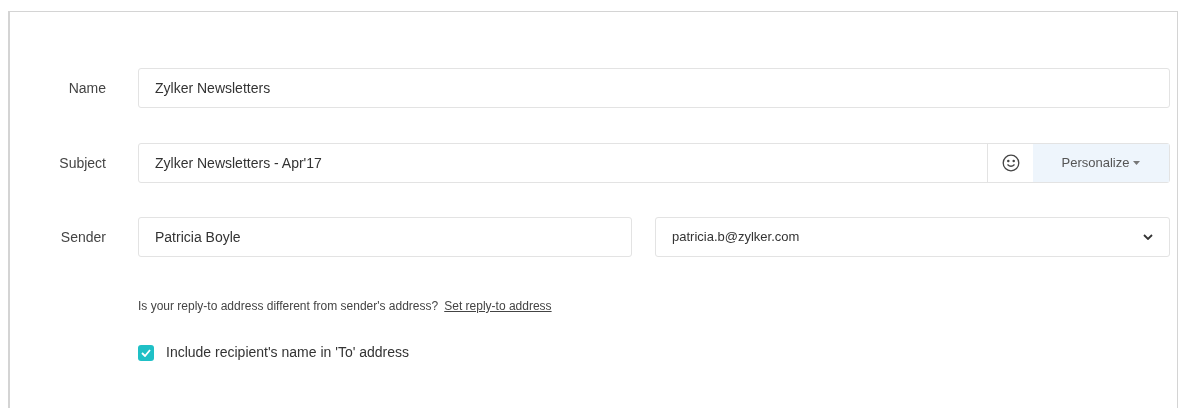 The image size is (1192, 408). Describe the element at coordinates (912, 237) in the screenshot. I see `sender-email-select: patricia.b@zylker.com` at that location.